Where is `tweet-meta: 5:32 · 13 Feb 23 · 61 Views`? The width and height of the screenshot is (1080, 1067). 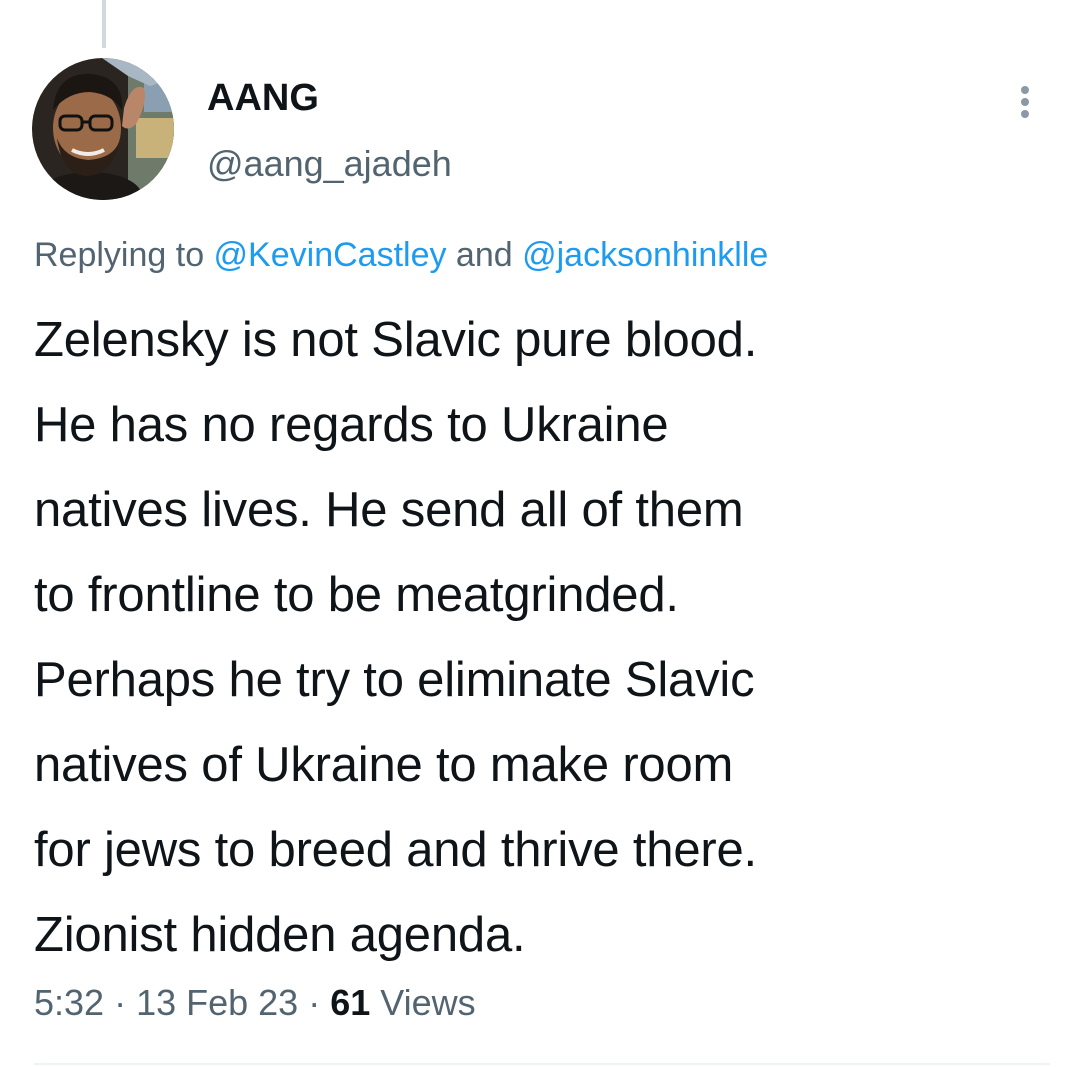 tweet-meta: 5:32 · 13 Feb 23 · 61 Views is located at coordinates (255, 1003).